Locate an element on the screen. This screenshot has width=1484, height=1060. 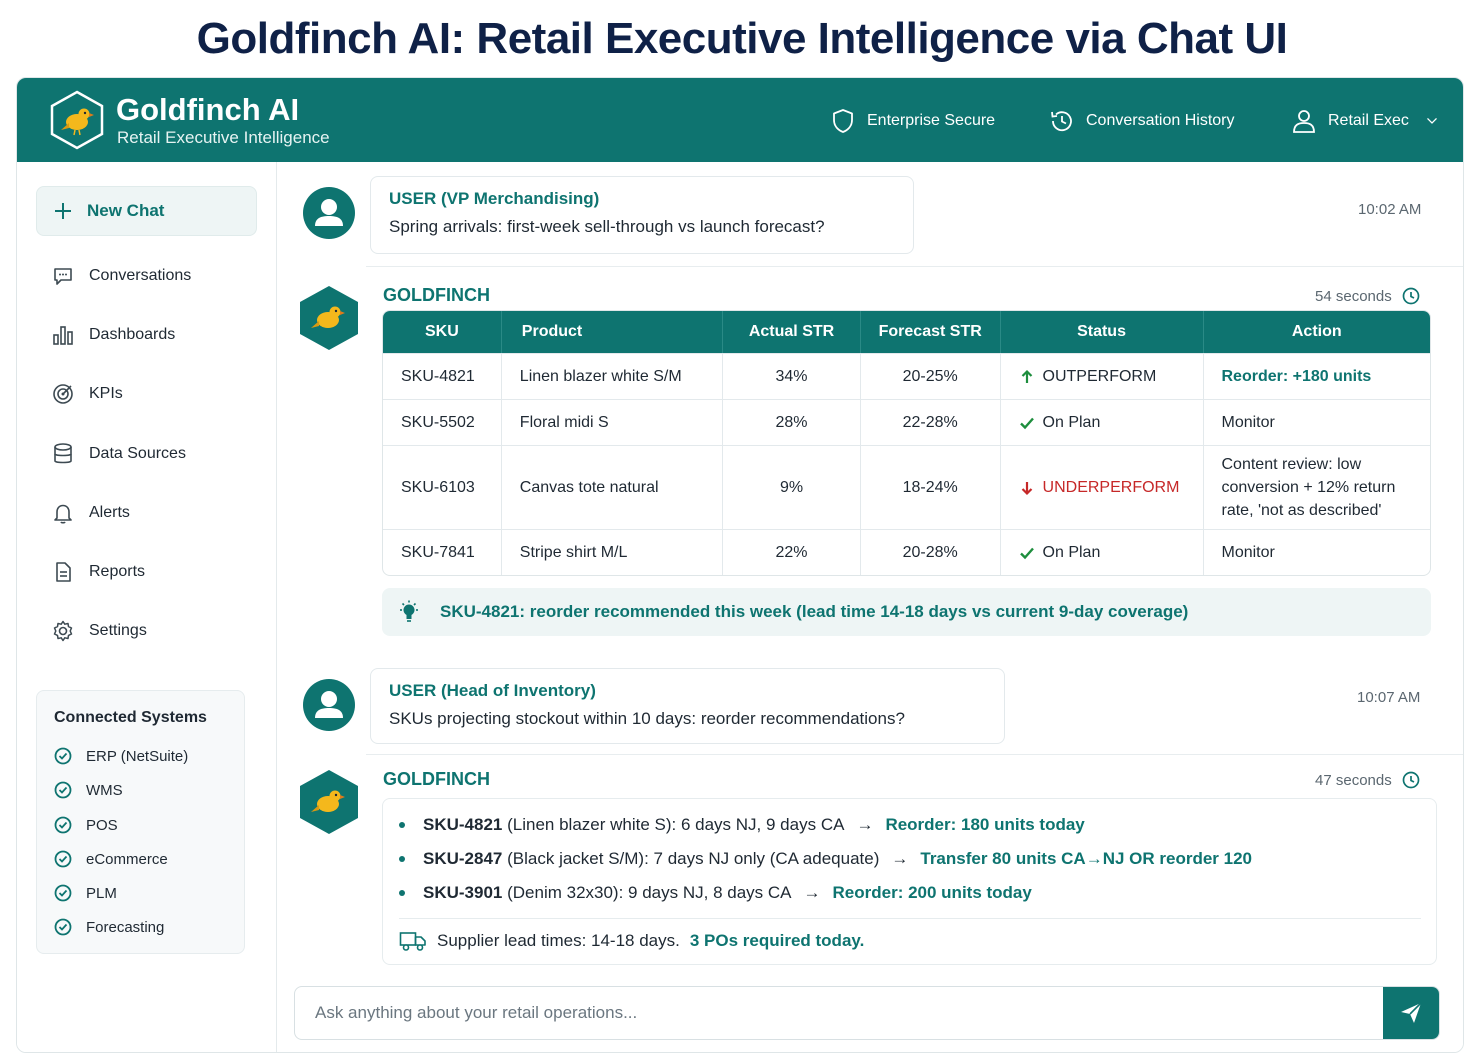
system-wms: WMS is located at coordinates (88, 790).